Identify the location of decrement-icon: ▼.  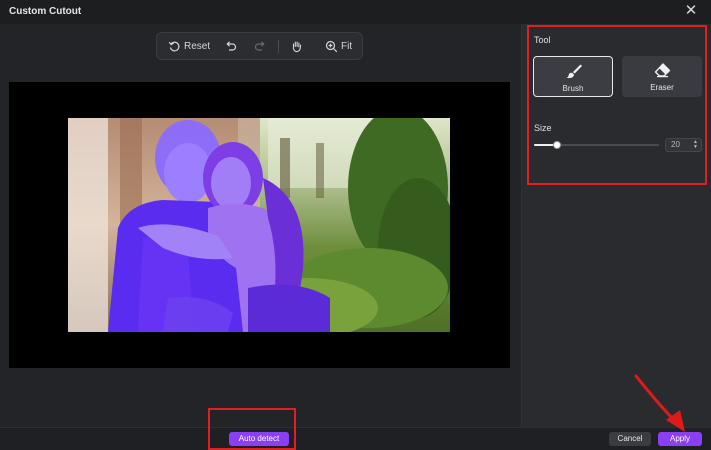
(695, 147).